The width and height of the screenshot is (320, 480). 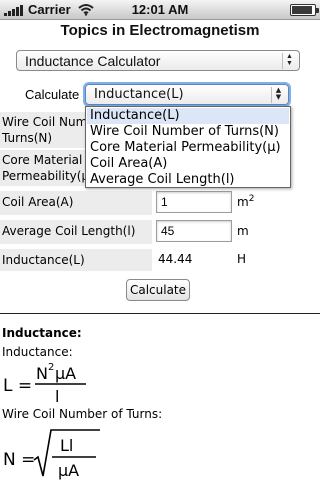 I want to click on formula-L-lhs: L =, so click(x=17, y=386).